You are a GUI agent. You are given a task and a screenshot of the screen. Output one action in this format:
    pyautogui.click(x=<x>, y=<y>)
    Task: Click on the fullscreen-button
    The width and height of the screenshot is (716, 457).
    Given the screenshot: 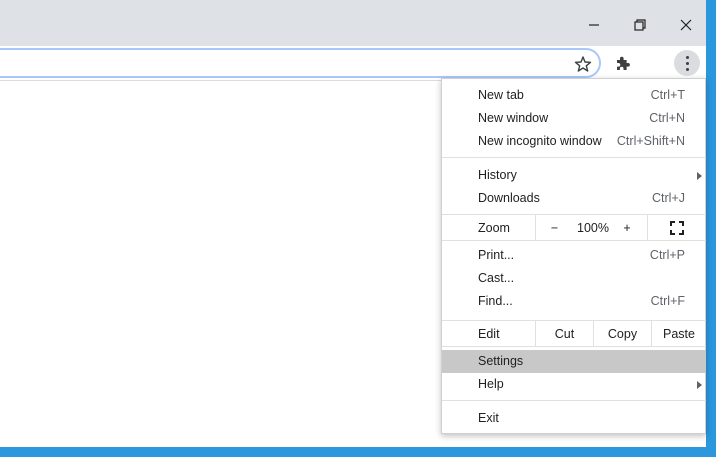 What is the action you would take?
    pyautogui.click(x=676, y=227)
    